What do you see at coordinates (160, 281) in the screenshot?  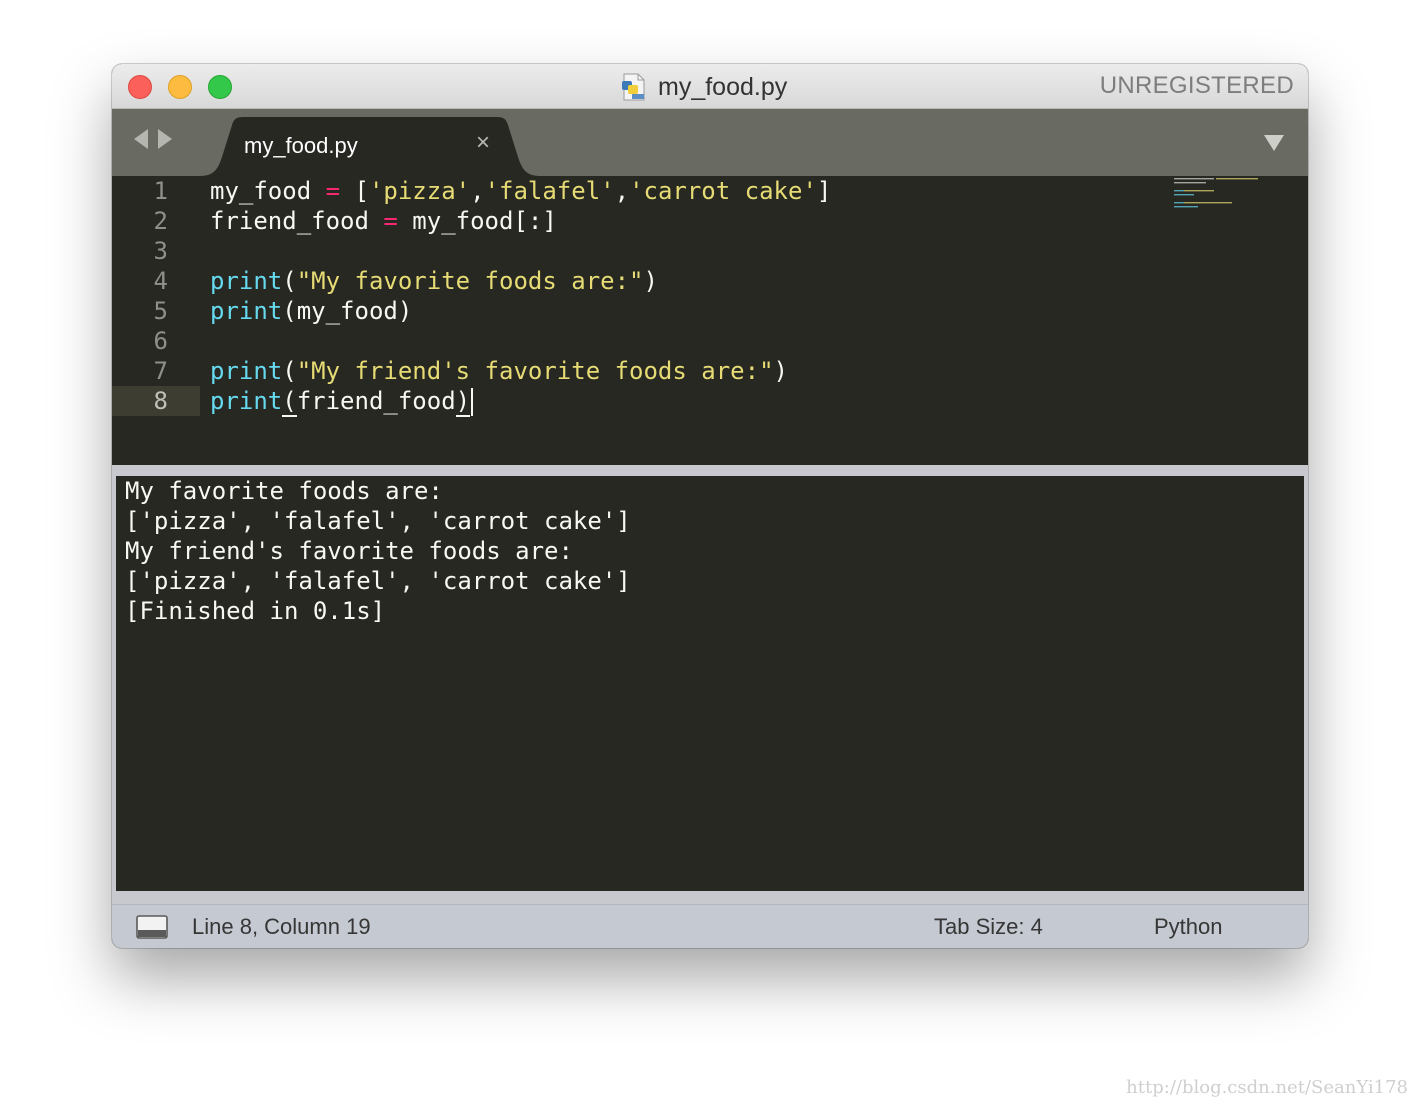 I see `line-number: 4` at bounding box center [160, 281].